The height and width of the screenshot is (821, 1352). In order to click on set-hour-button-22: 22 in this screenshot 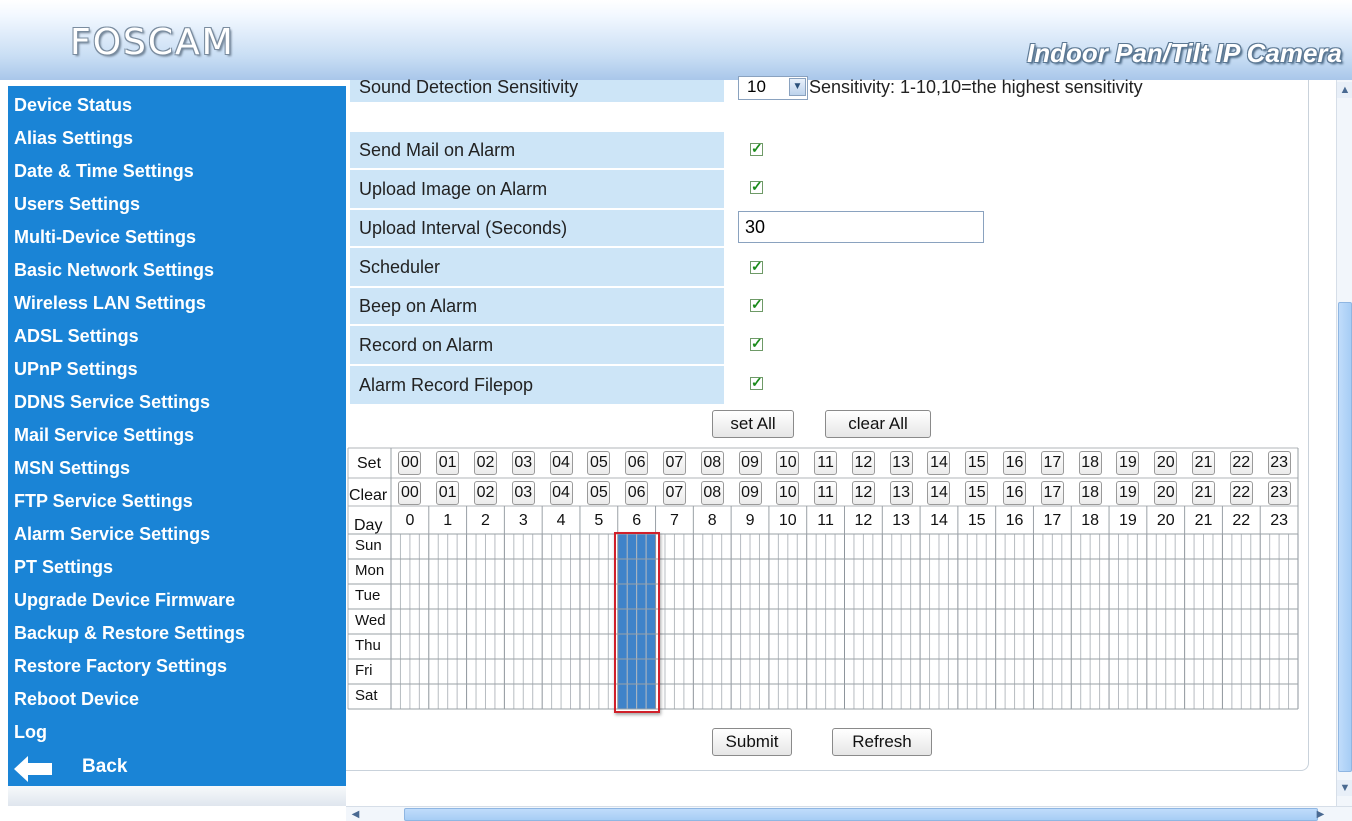, I will do `click(1241, 463)`.